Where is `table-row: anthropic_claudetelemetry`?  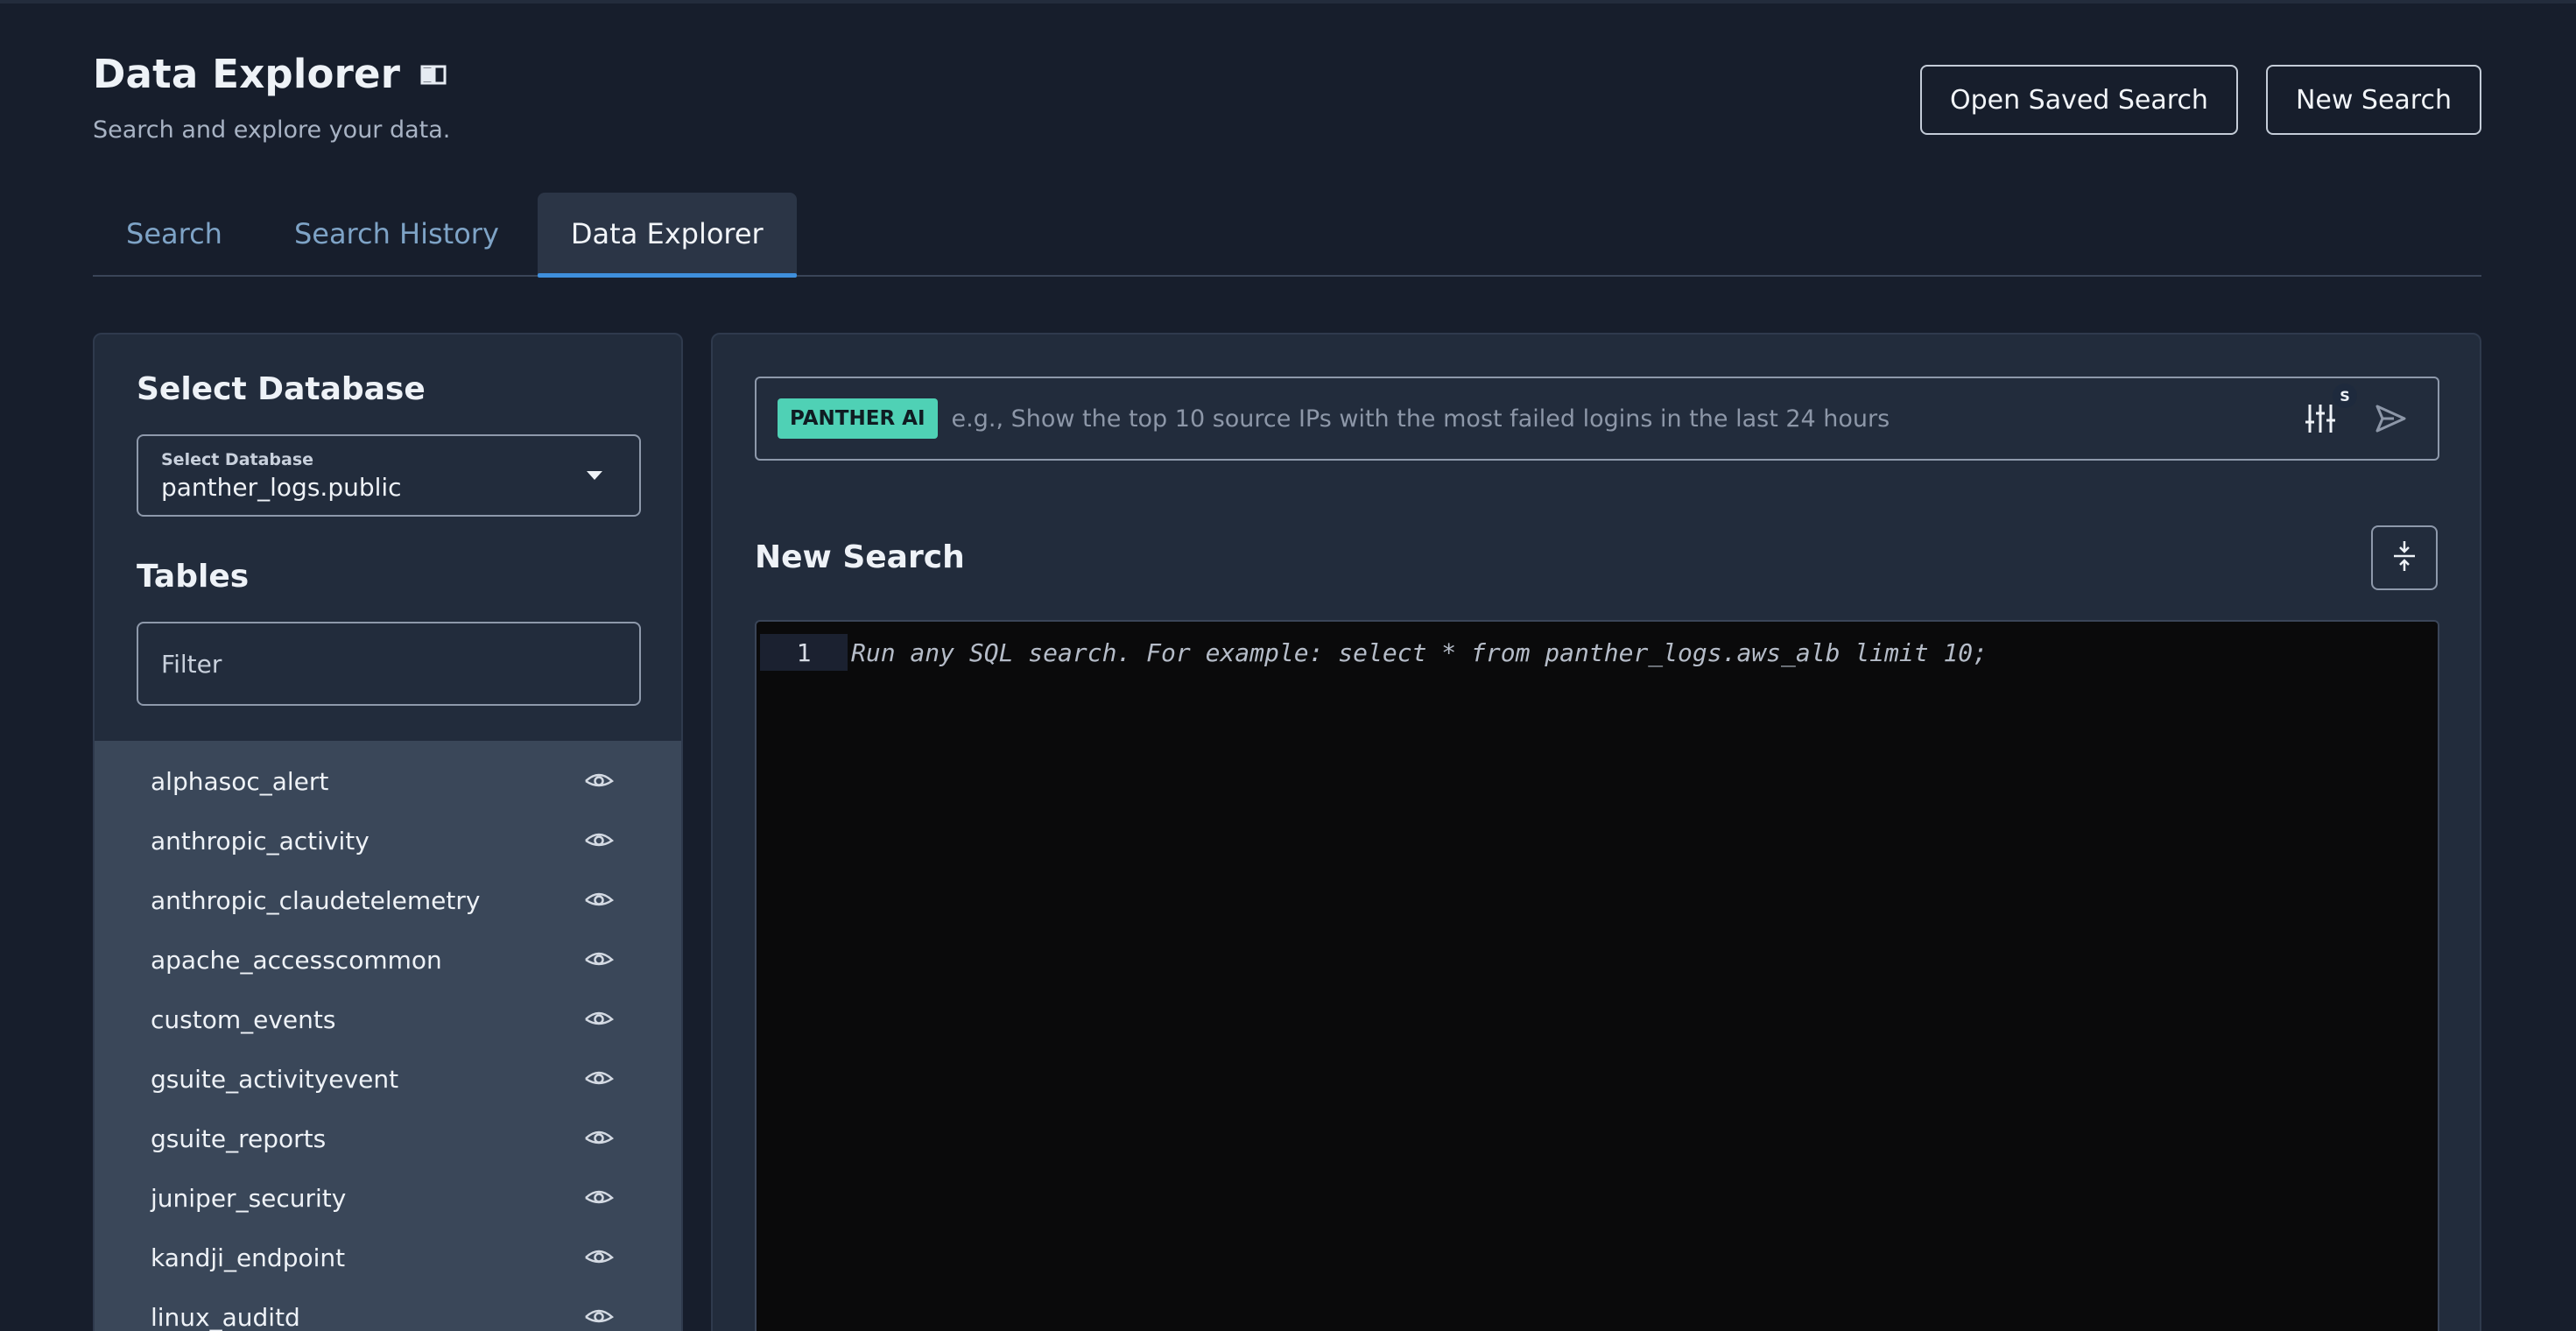
table-row: anthropic_claudetelemetry is located at coordinates (388, 900).